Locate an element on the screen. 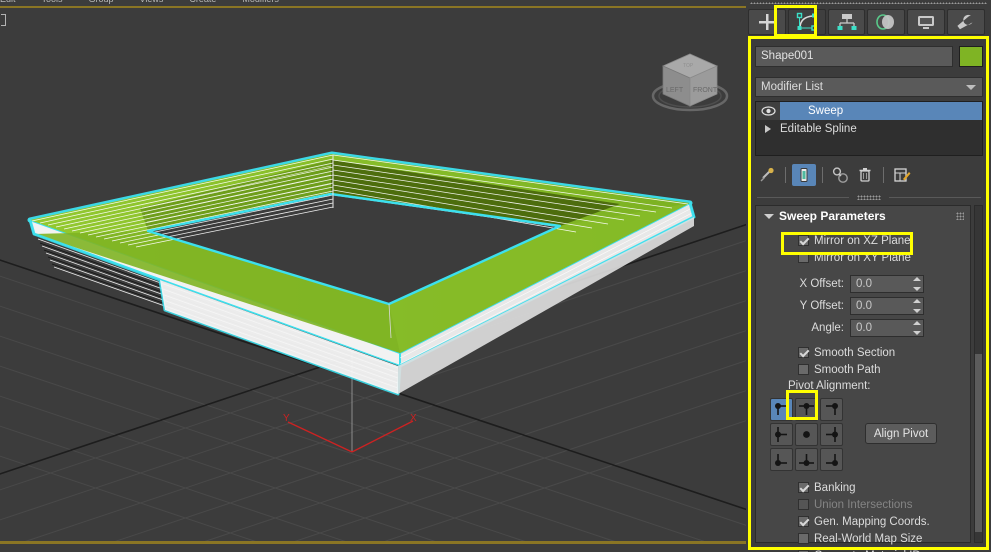 Image resolution: width=991 pixels, height=552 pixels. object-color-swatch is located at coordinates (971, 56).